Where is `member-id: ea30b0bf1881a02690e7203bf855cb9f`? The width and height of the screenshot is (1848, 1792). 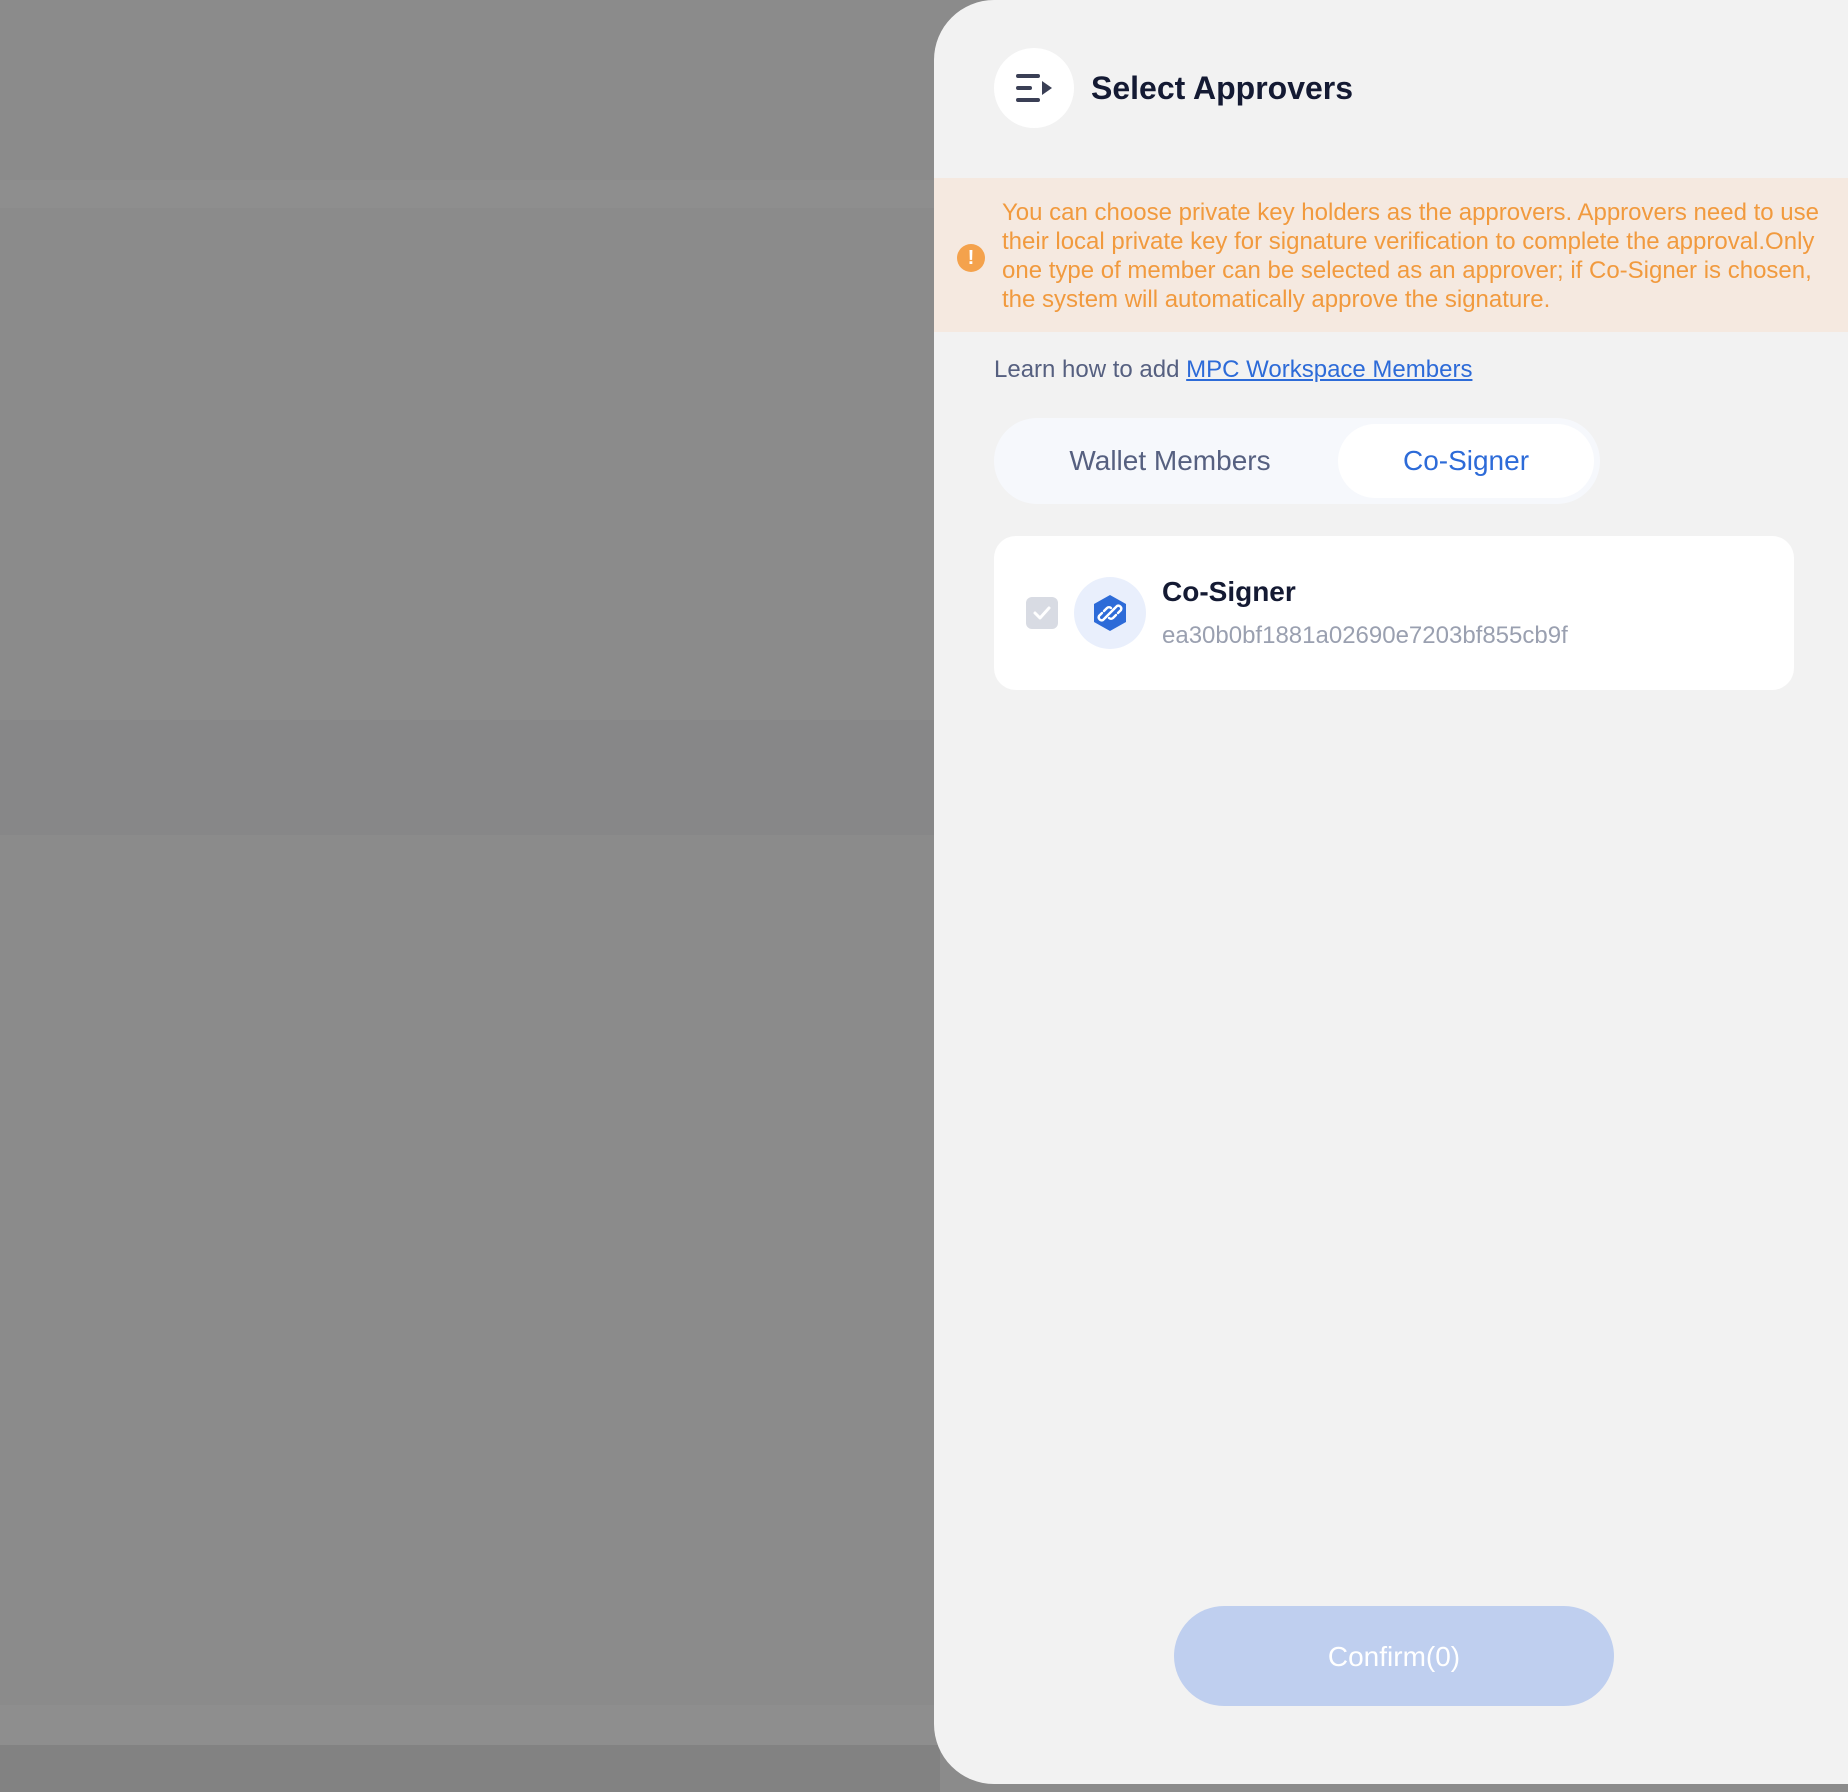
member-id: ea30b0bf1881a02690e7203bf855cb9f is located at coordinates (1365, 635).